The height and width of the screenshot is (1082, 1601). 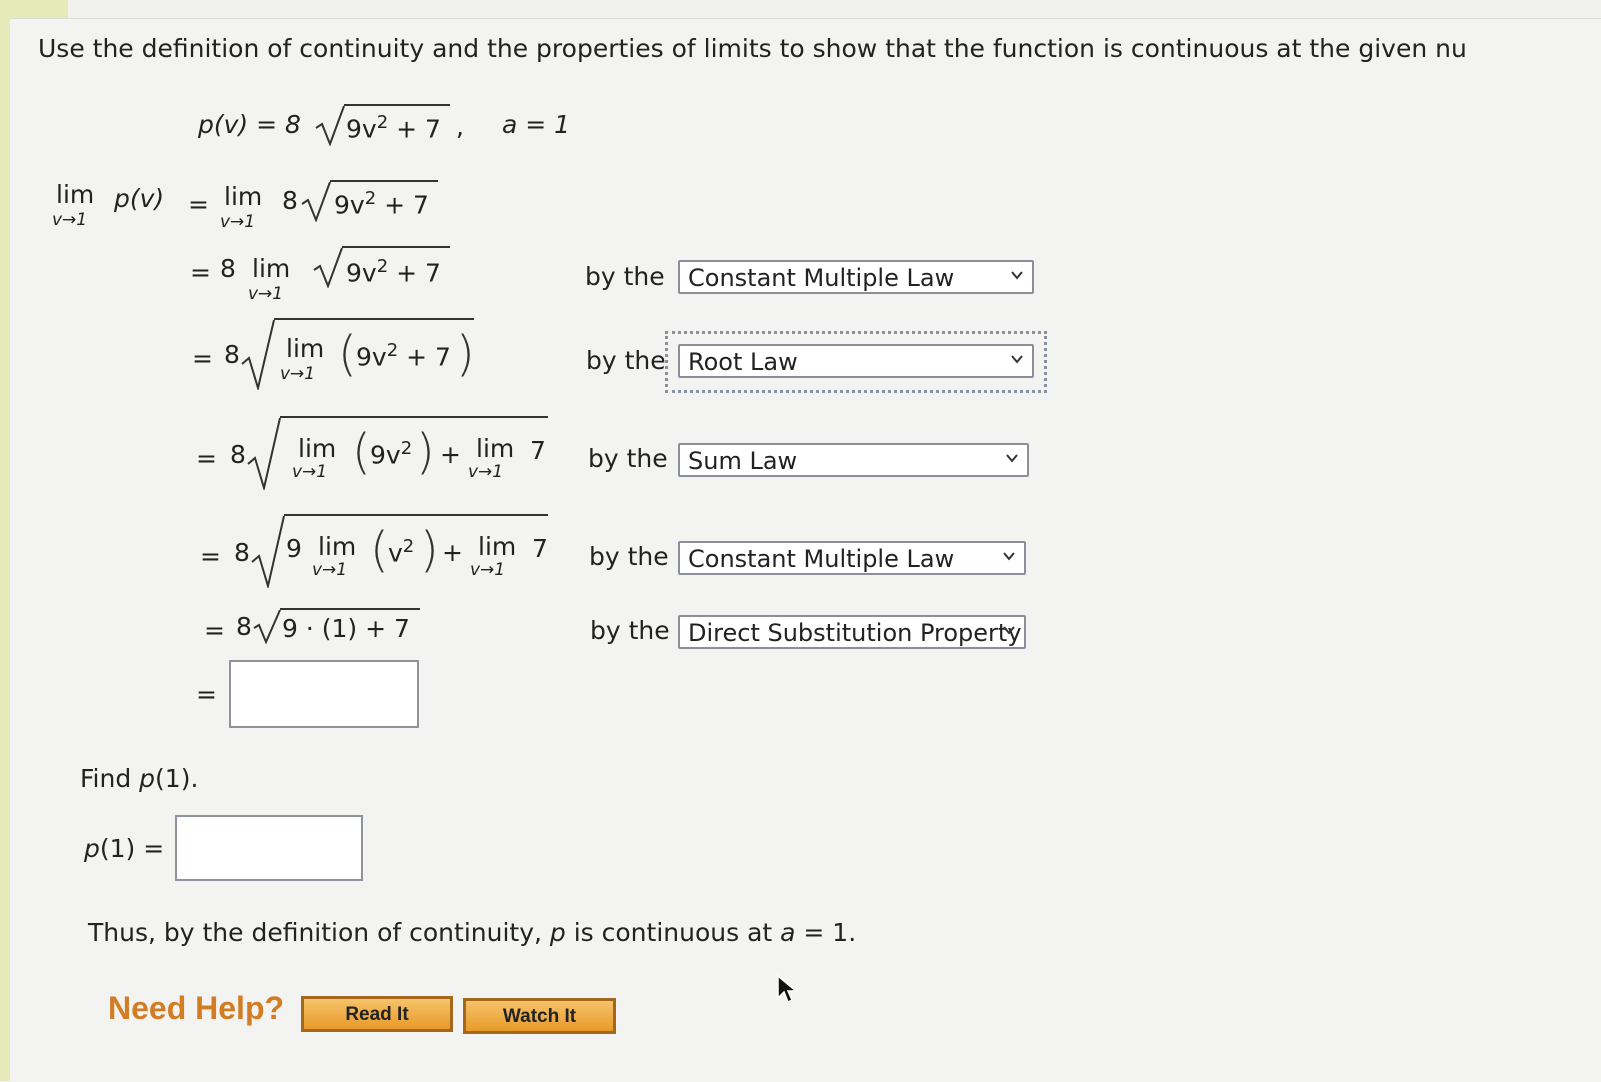 I want to click on step2-inner: 9v2 + 7, so click(x=403, y=355).